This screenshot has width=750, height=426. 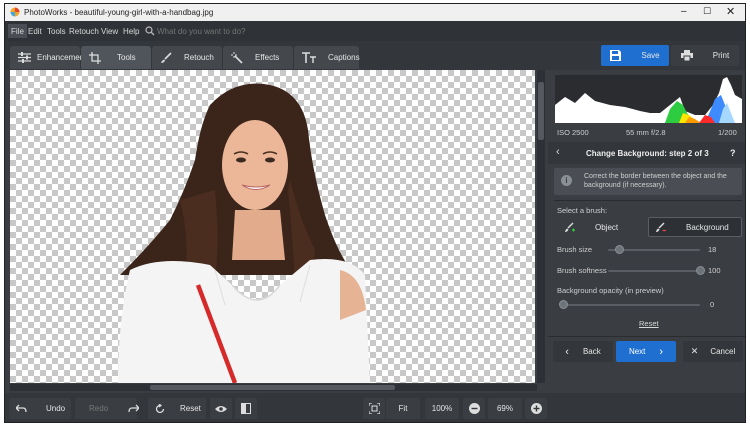 What do you see at coordinates (199, 57) in the screenshot?
I see `tab-label: Retouch` at bounding box center [199, 57].